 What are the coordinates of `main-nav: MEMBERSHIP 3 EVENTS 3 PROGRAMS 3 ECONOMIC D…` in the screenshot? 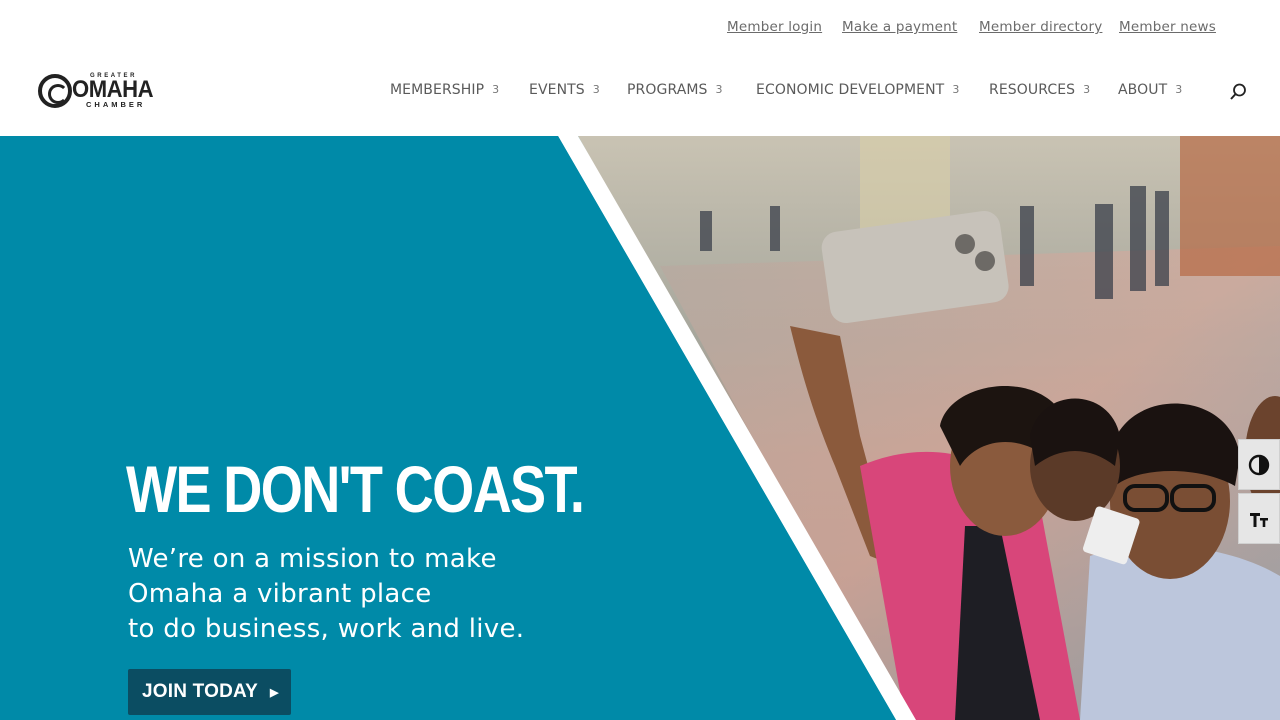 It's located at (640, 92).